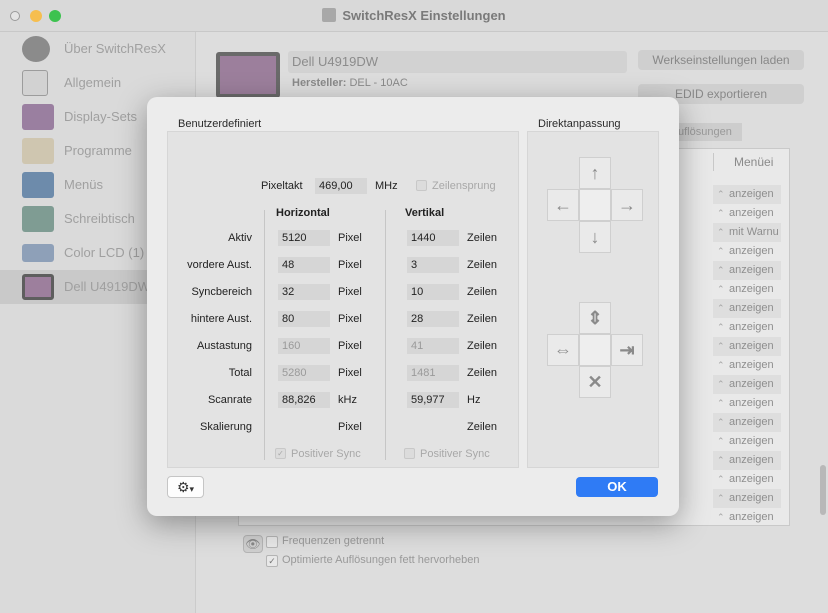 The width and height of the screenshot is (828, 613). What do you see at coordinates (347, 400) in the screenshot?
I see `h-unit: kHz` at bounding box center [347, 400].